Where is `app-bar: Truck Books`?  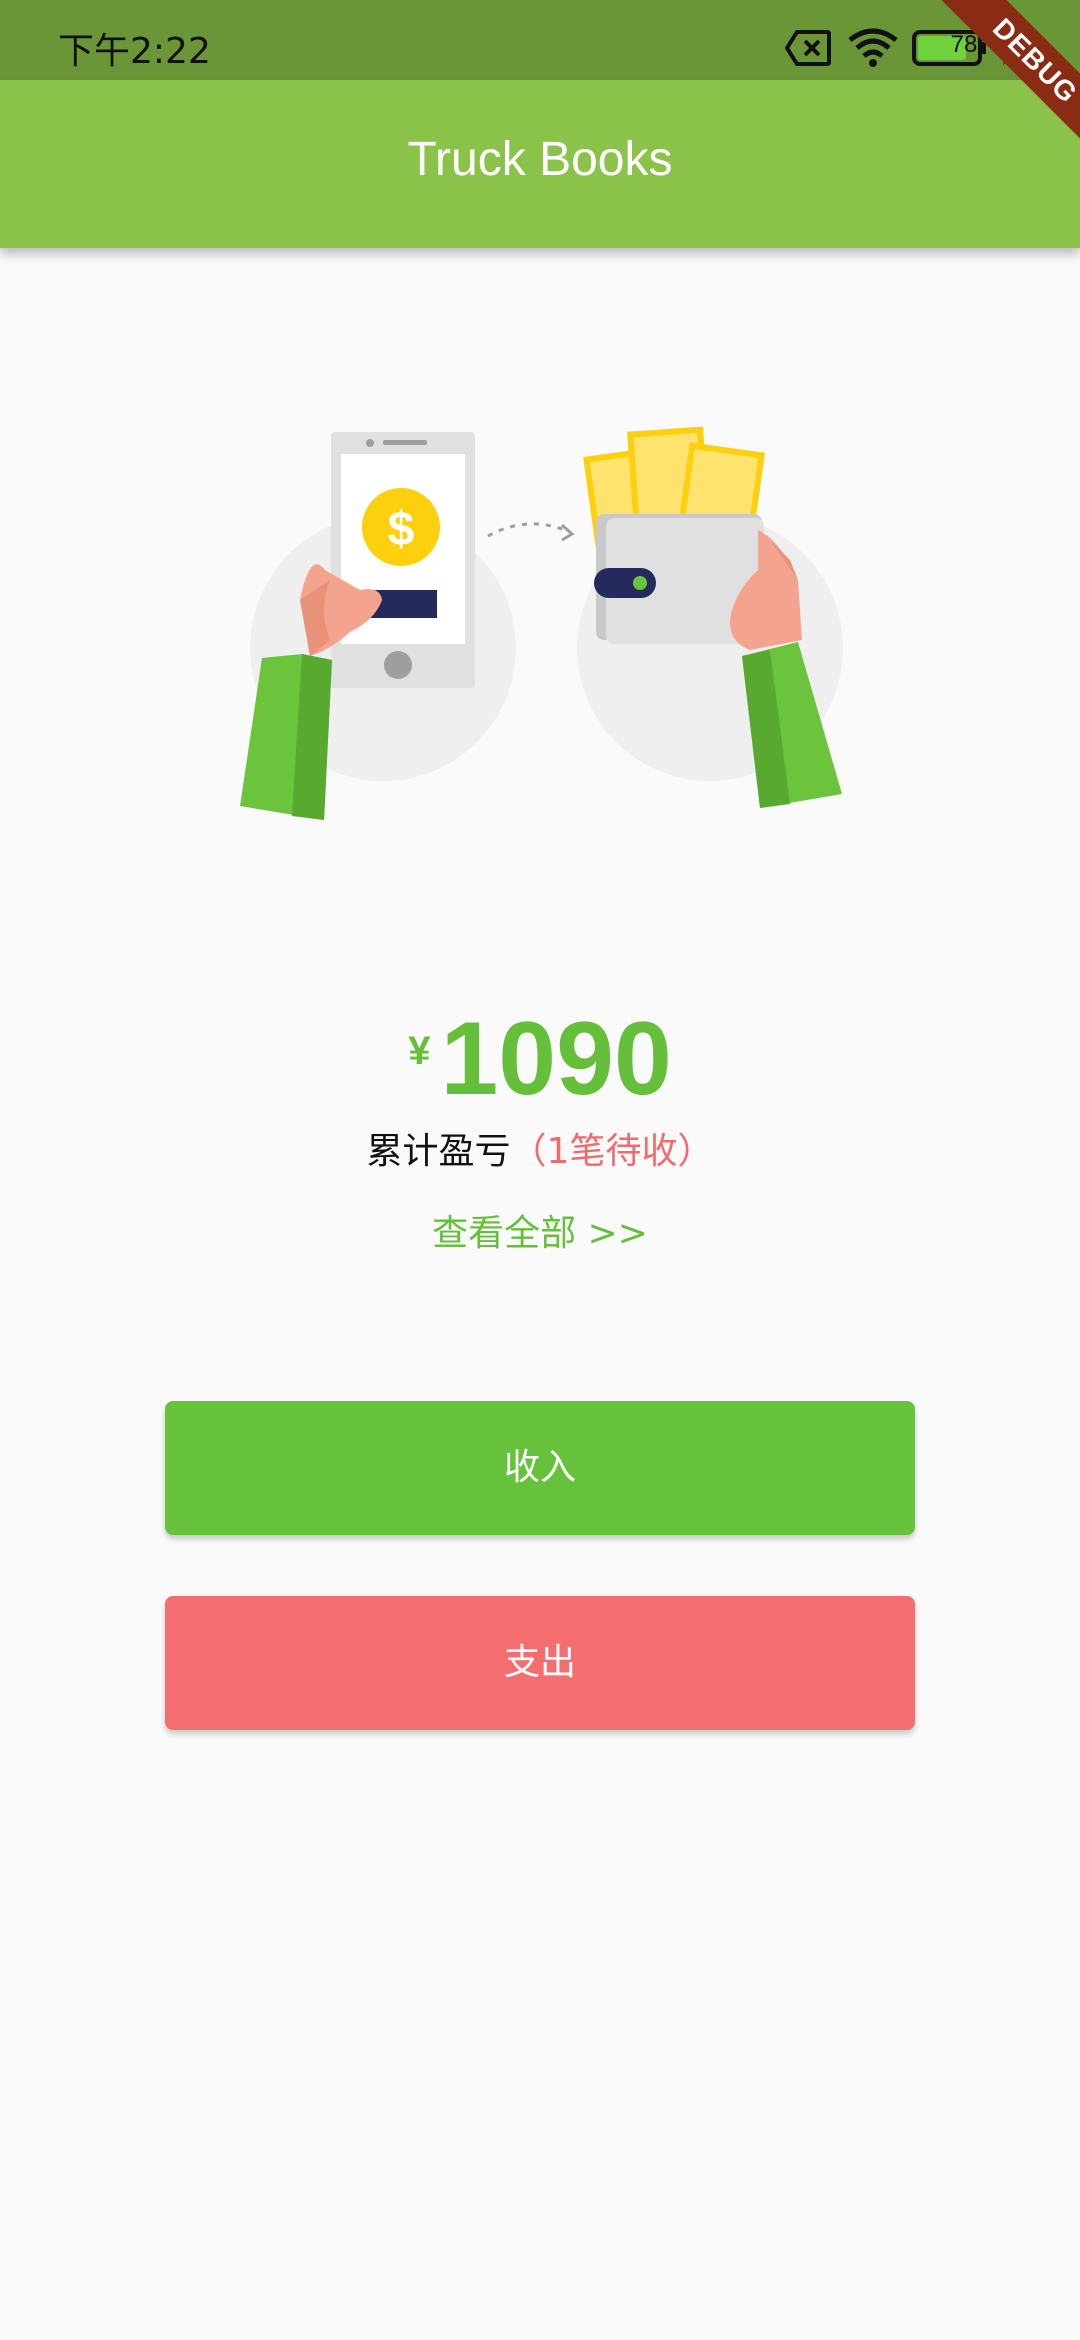 app-bar: Truck Books is located at coordinates (540, 164).